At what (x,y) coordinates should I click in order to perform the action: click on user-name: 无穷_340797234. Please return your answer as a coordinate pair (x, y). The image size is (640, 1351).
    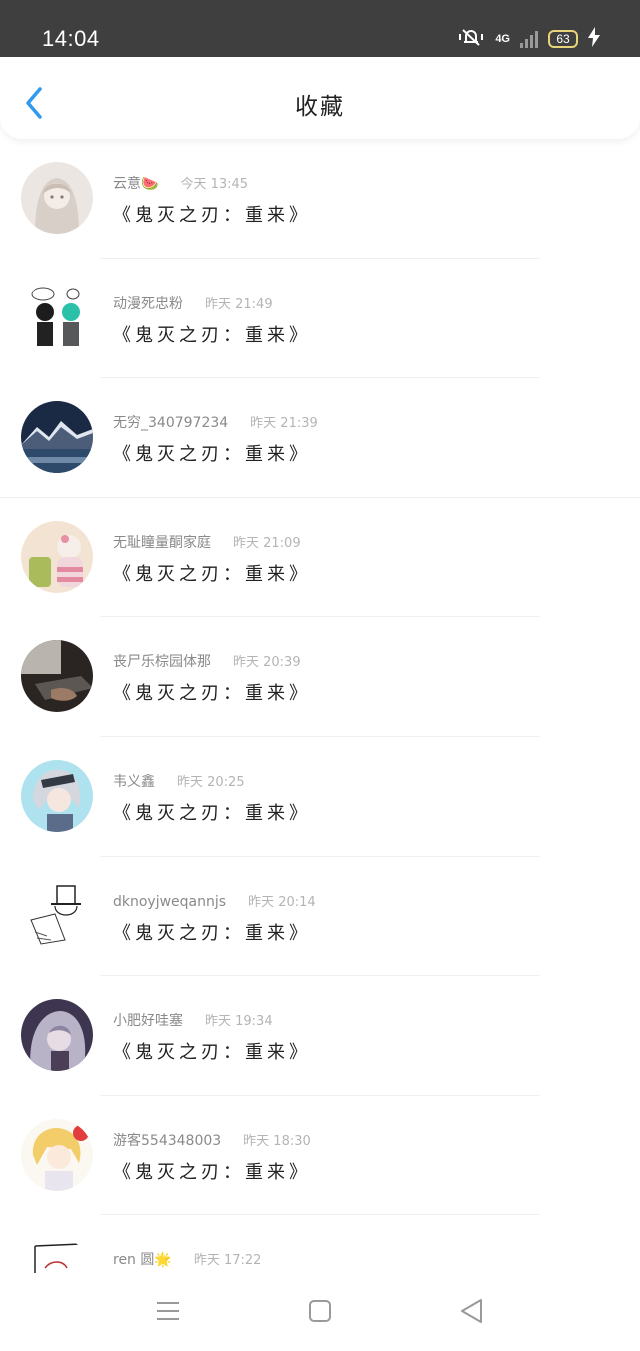
    Looking at the image, I should click on (170, 422).